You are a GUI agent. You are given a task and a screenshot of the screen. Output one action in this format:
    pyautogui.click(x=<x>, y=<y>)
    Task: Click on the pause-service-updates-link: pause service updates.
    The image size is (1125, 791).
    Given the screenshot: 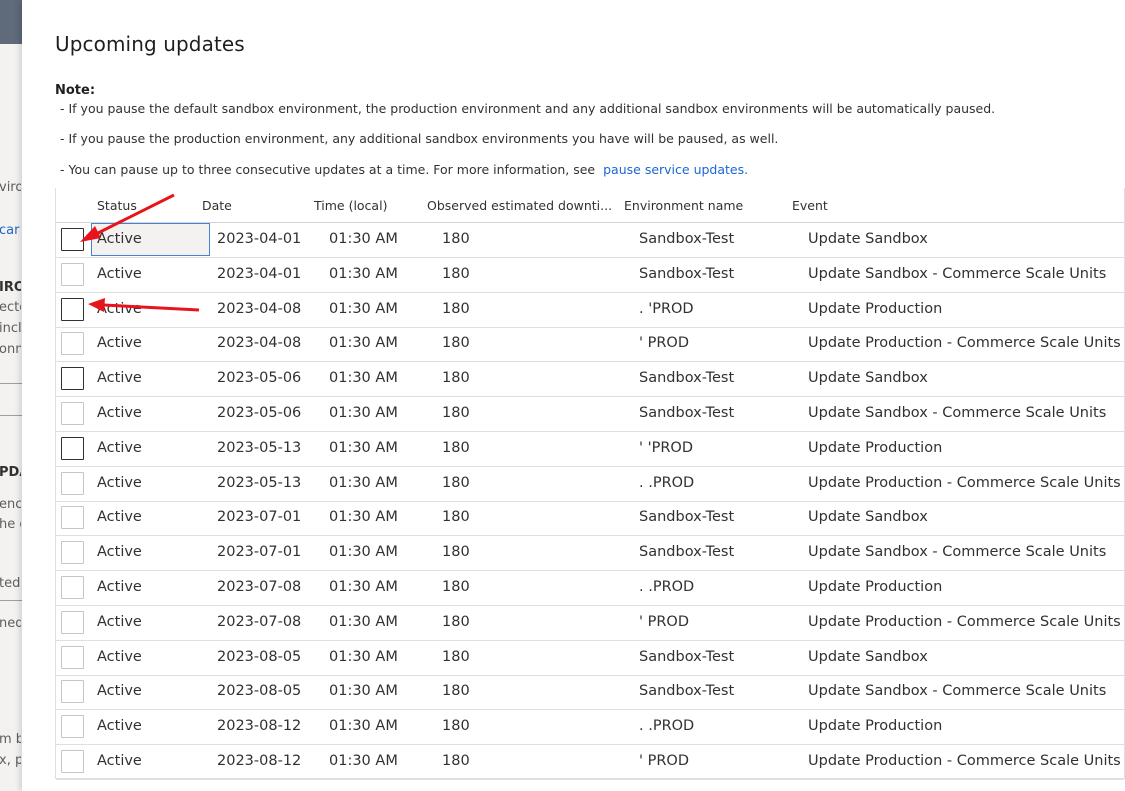 What is the action you would take?
    pyautogui.click(x=675, y=169)
    